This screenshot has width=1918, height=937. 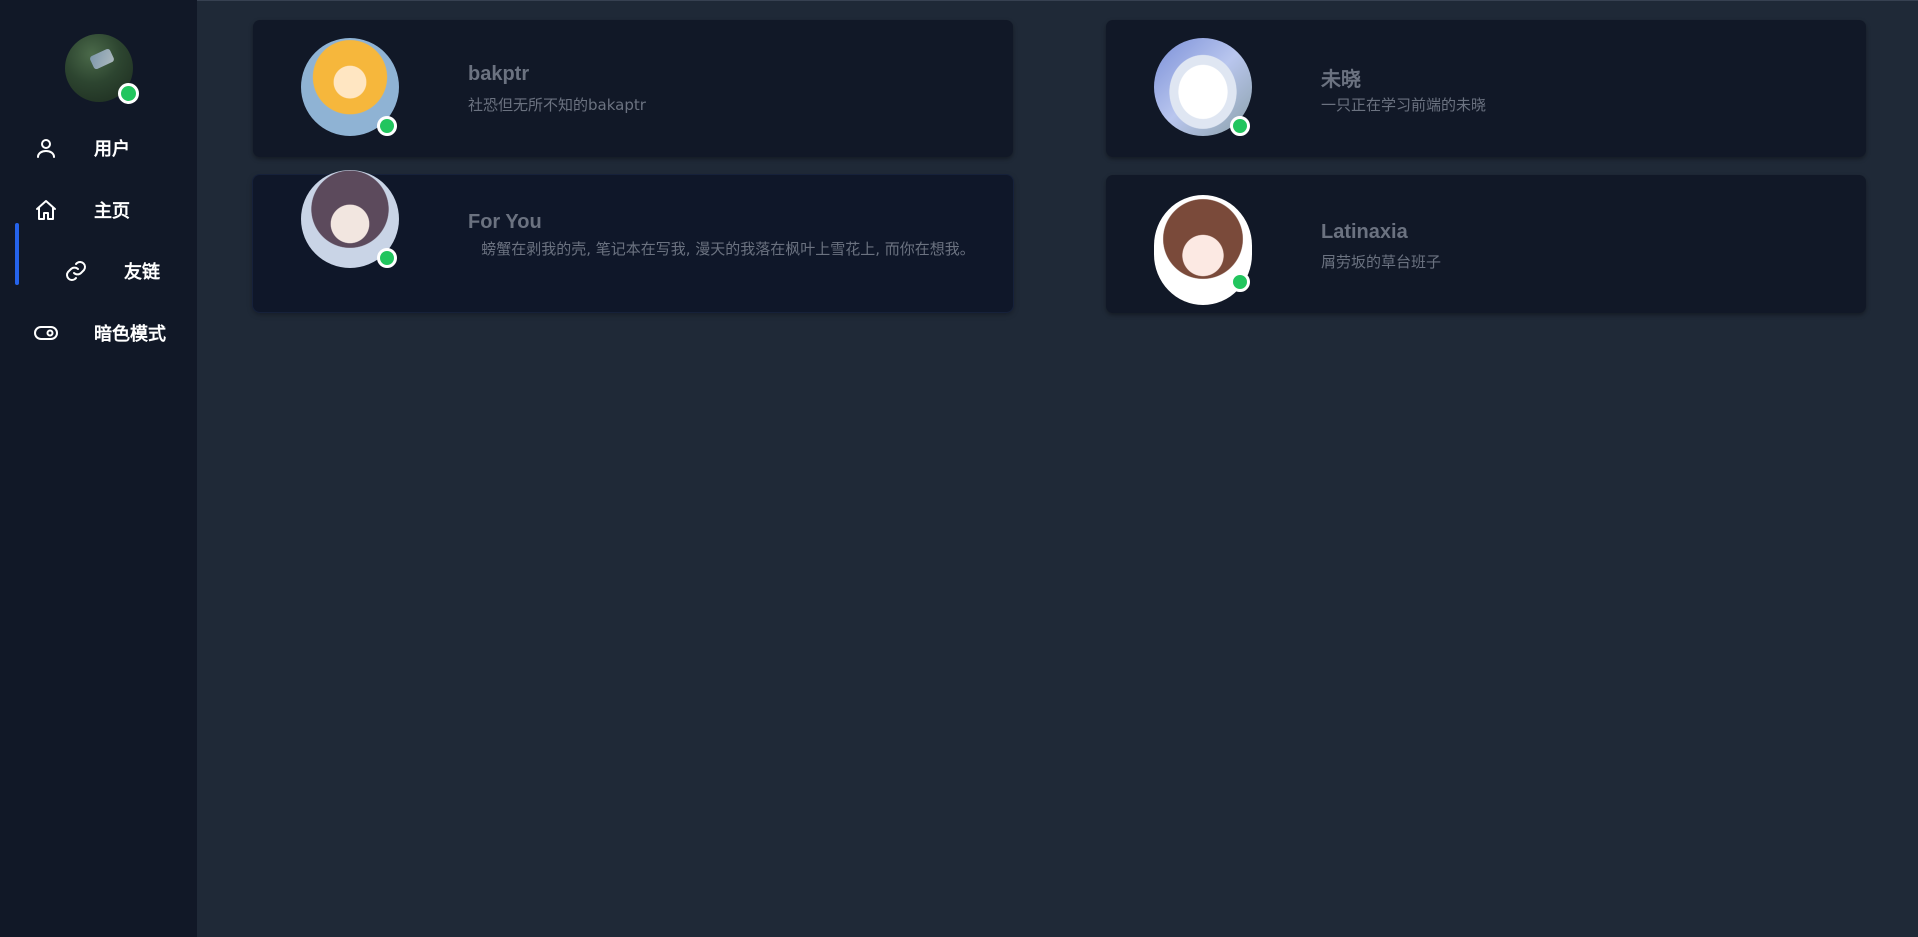 I want to click on sidebar-item-label: 暗色模式, so click(x=130, y=334).